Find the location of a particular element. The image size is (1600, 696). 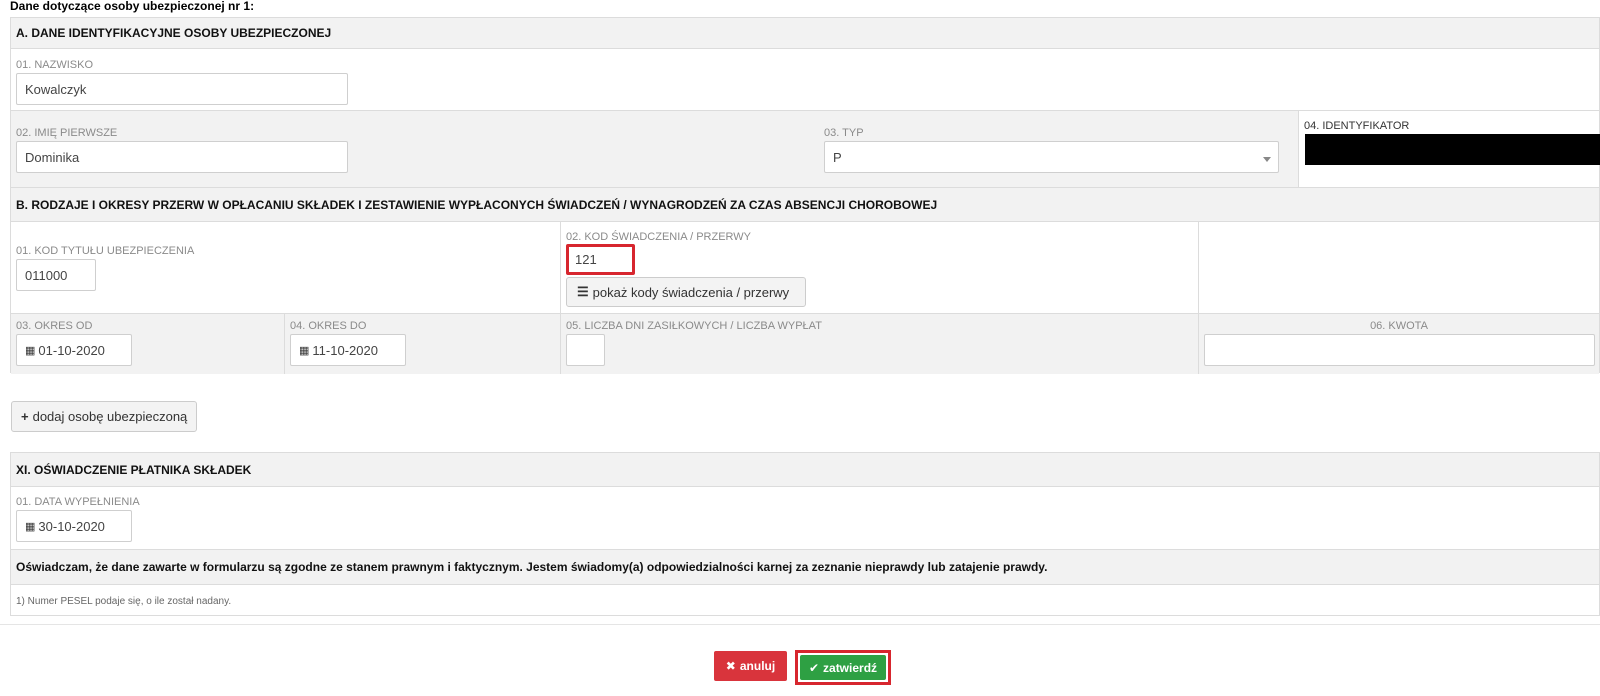

fill-date-label: 01. DATA WYPEŁNIENIA is located at coordinates (78, 502).